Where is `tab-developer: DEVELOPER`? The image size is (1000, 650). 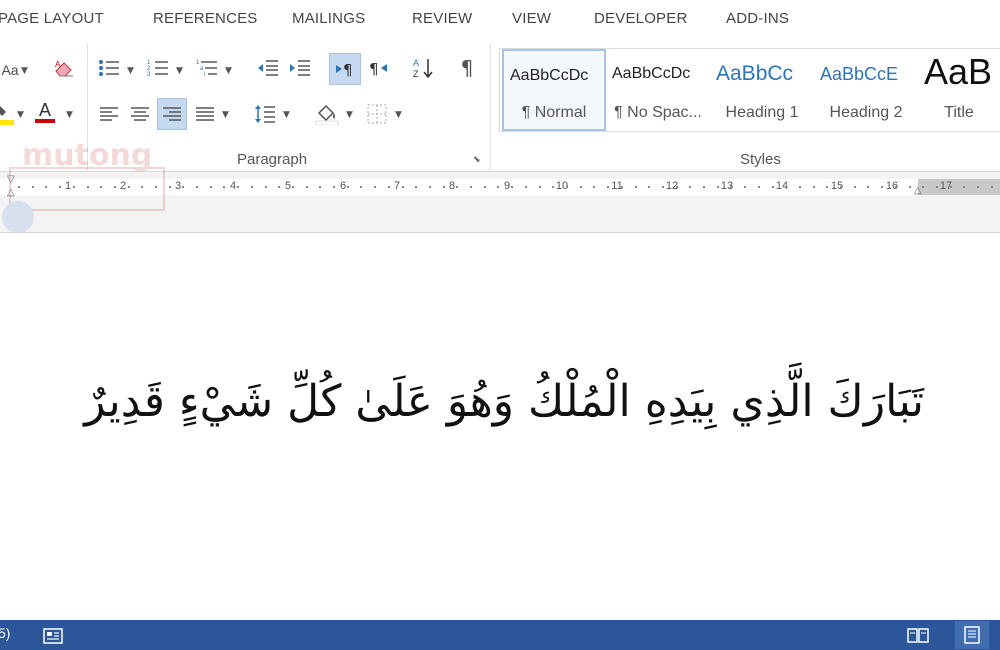
tab-developer: DEVELOPER is located at coordinates (641, 18).